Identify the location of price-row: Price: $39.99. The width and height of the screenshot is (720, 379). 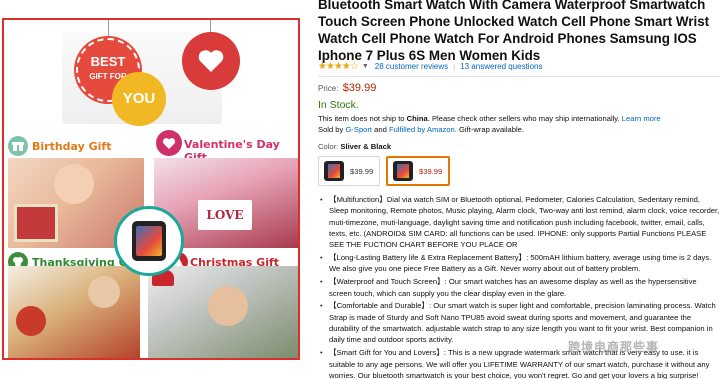
(347, 88).